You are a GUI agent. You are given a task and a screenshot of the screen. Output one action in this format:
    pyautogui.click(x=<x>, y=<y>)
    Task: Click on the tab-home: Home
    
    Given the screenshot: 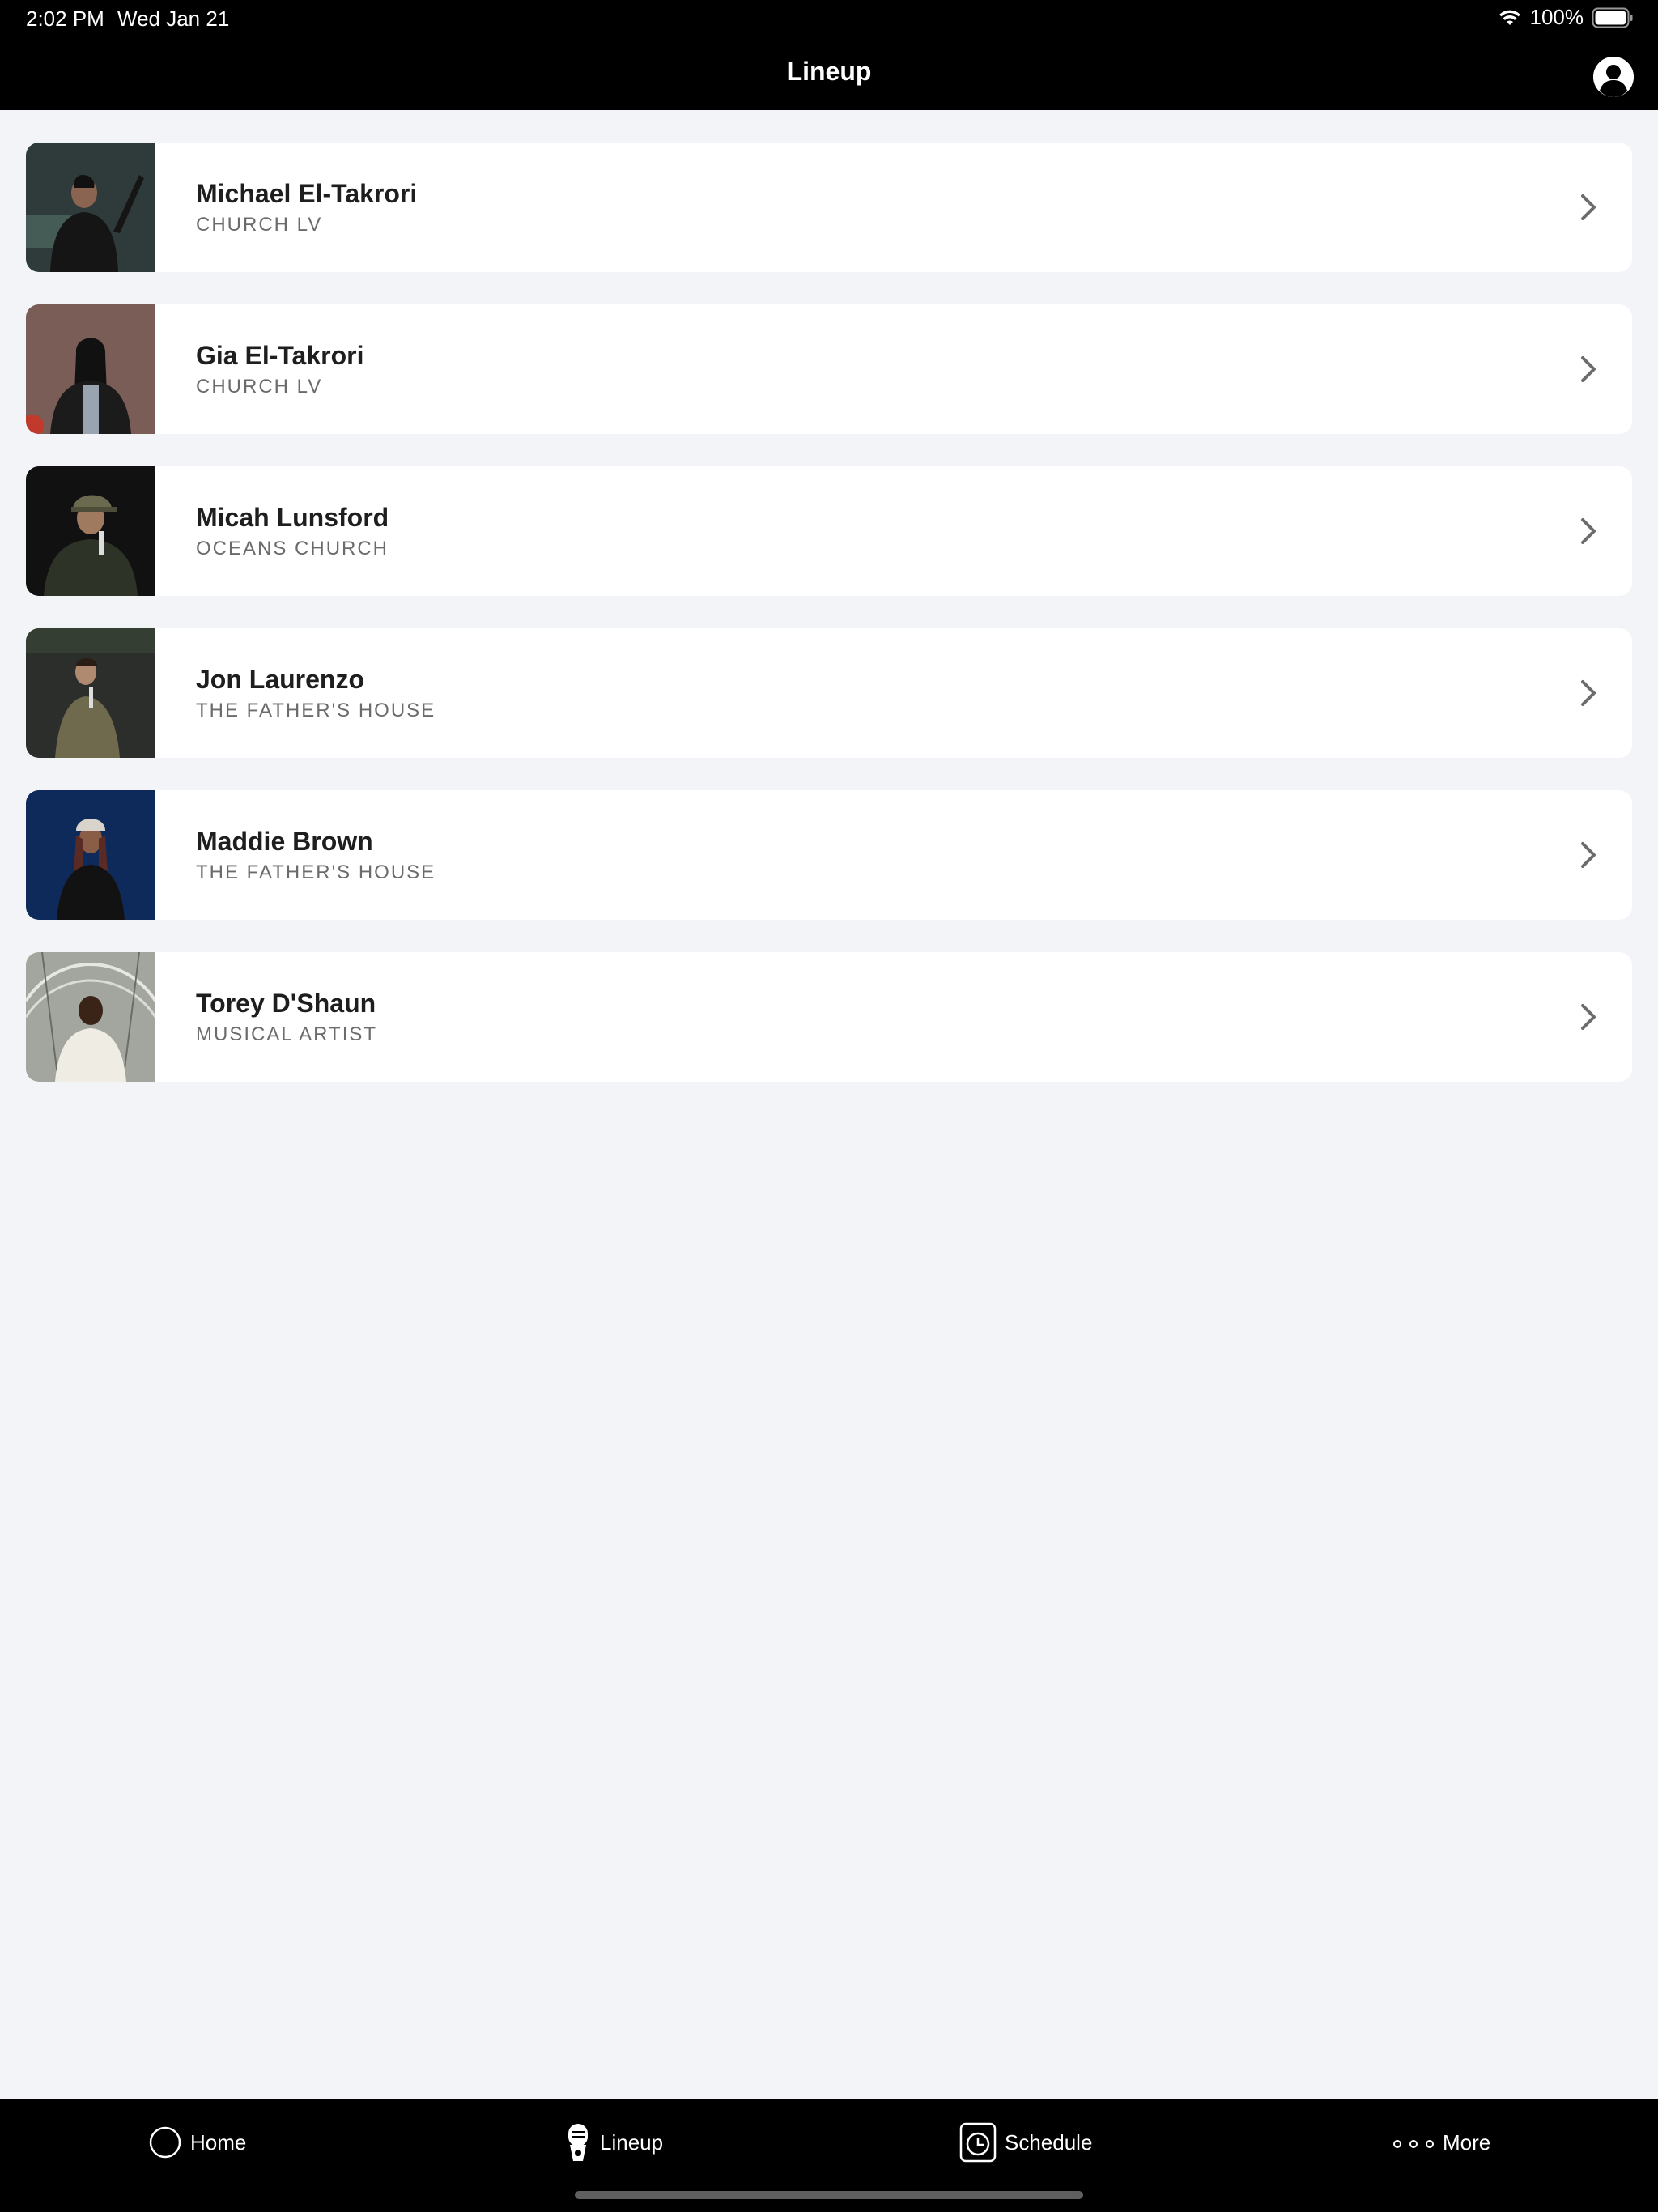 What is the action you would take?
    pyautogui.click(x=197, y=2143)
    